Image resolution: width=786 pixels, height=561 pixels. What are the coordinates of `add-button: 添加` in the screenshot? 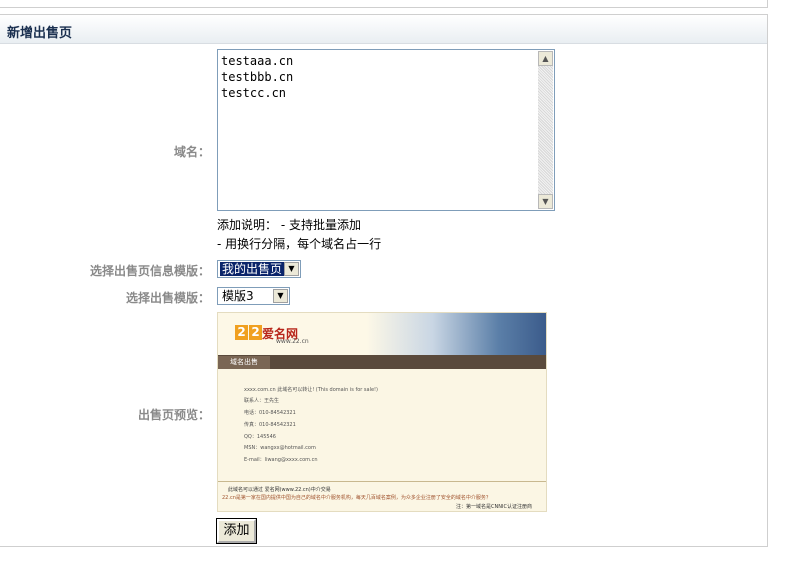 It's located at (236, 531).